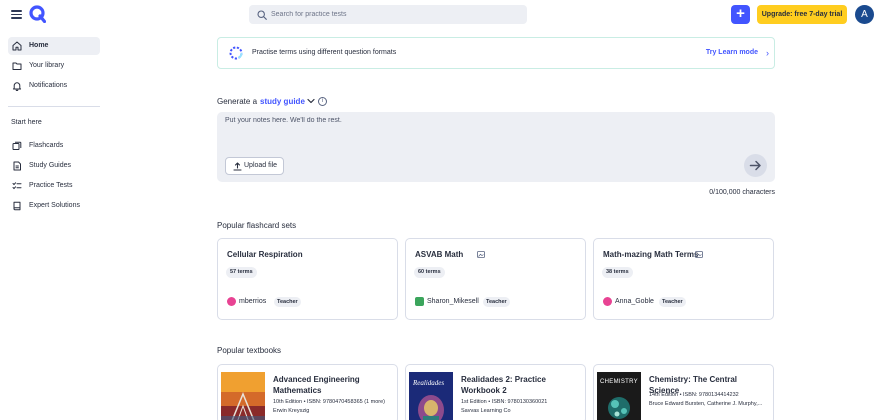 The height and width of the screenshot is (420, 880). I want to click on sidebar-item-label: Home, so click(39, 45).